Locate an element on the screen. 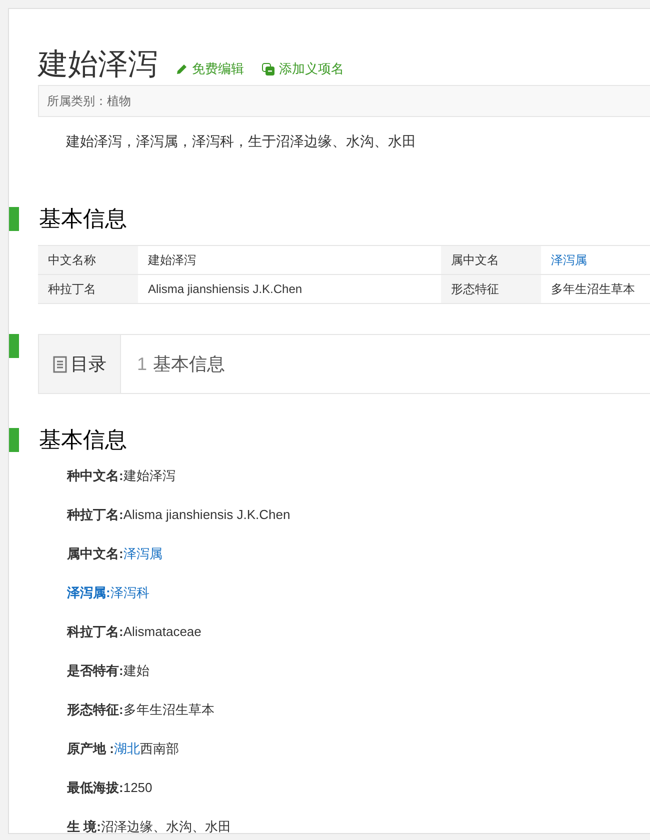 This screenshot has height=840, width=650. fact-label: 最低海拔: is located at coordinates (95, 787).